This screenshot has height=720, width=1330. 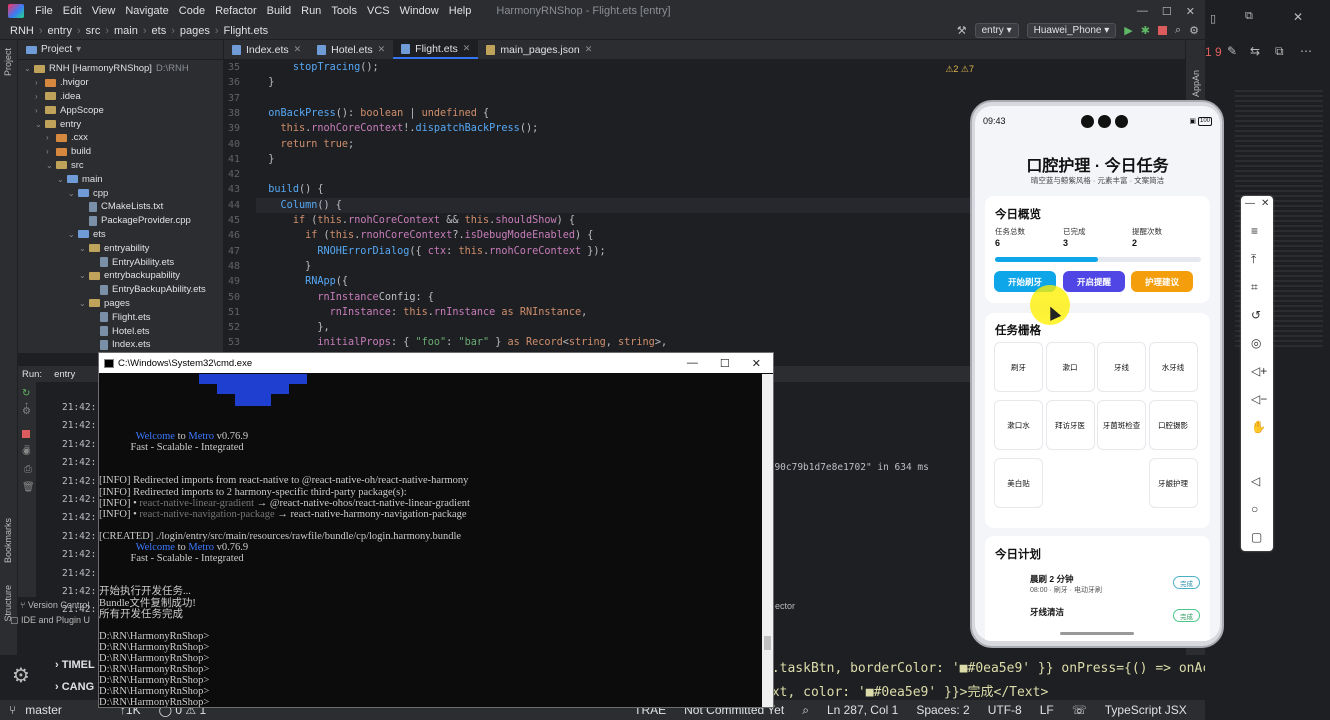 I want to click on minimize-icon: —, so click(x=1142, y=11).